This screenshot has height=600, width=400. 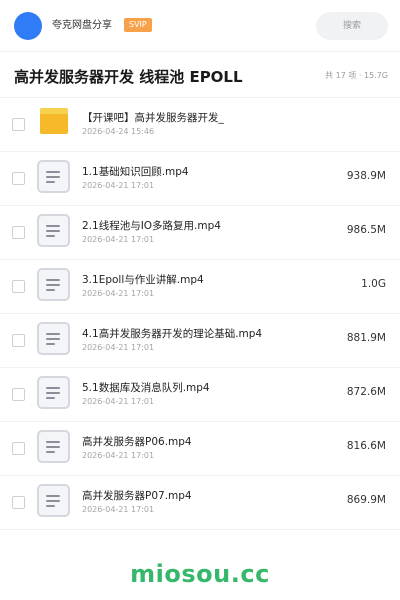 I want to click on item-name: 5.1数据库及消息队列.mp4, so click(x=146, y=387).